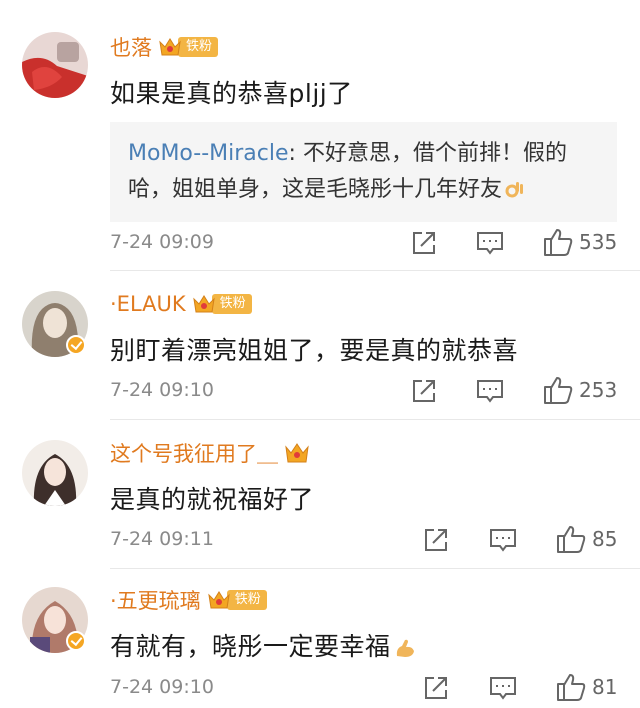  What do you see at coordinates (314, 350) in the screenshot?
I see `comment-text: 别盯着漂亮姐姐了，要是真的就恭喜` at bounding box center [314, 350].